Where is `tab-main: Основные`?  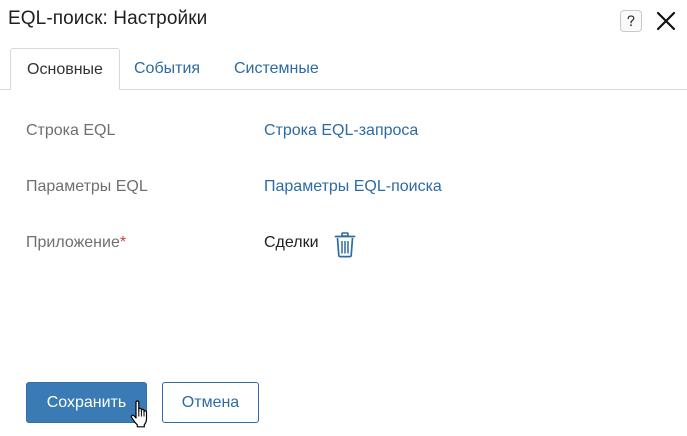 tab-main: Основные is located at coordinates (65, 69).